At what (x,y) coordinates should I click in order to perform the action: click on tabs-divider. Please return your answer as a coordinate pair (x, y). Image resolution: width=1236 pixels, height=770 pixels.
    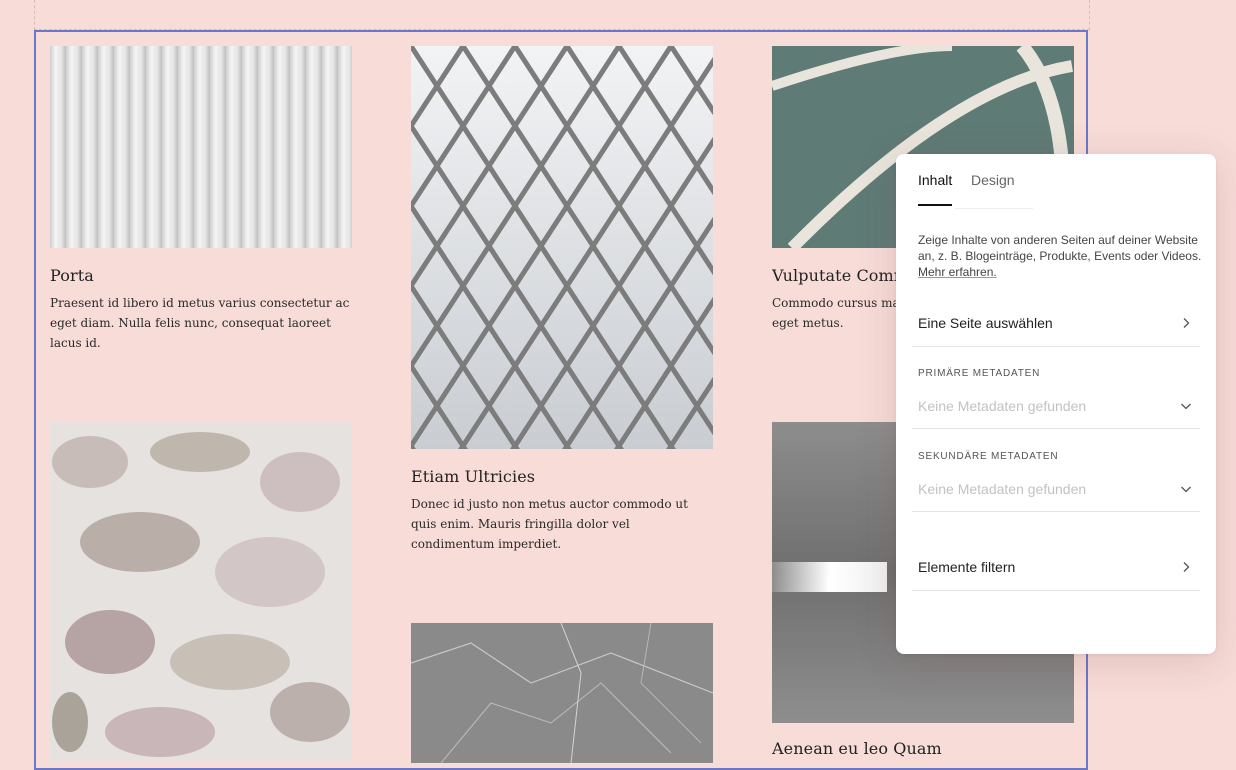
    Looking at the image, I should click on (994, 208).